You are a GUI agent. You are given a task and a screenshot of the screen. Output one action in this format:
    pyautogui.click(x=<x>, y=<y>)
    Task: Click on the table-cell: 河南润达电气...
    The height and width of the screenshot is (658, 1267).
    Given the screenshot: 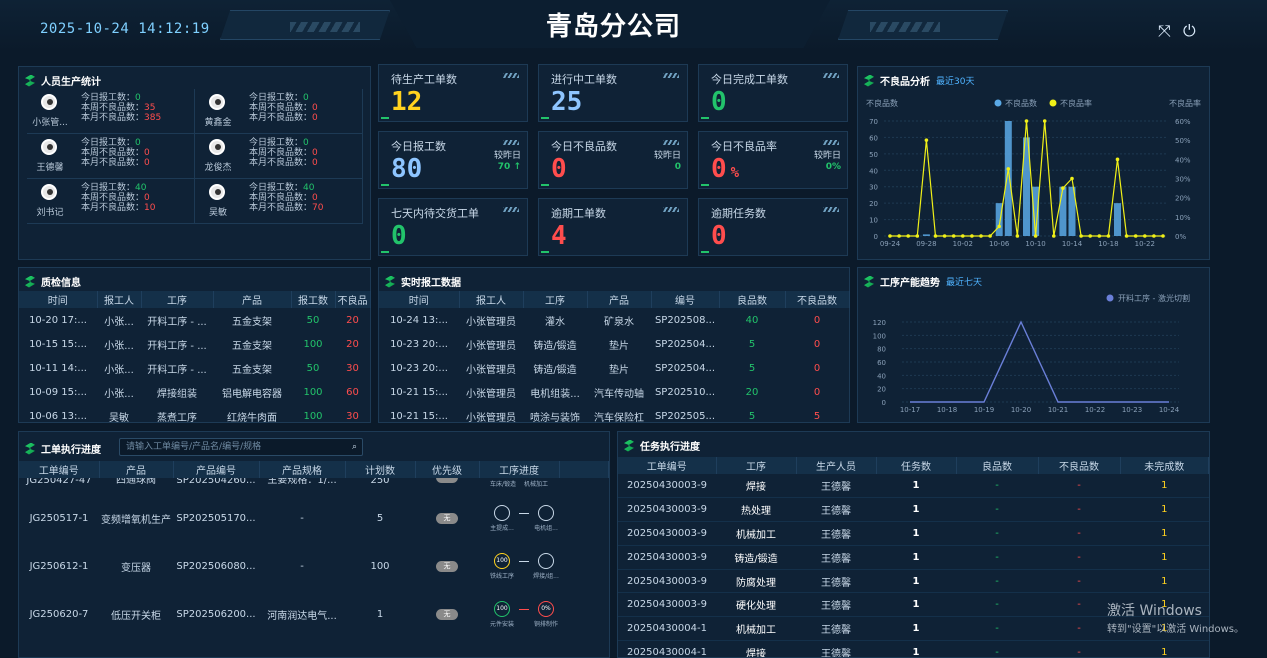 What is the action you would take?
    pyautogui.click(x=302, y=616)
    